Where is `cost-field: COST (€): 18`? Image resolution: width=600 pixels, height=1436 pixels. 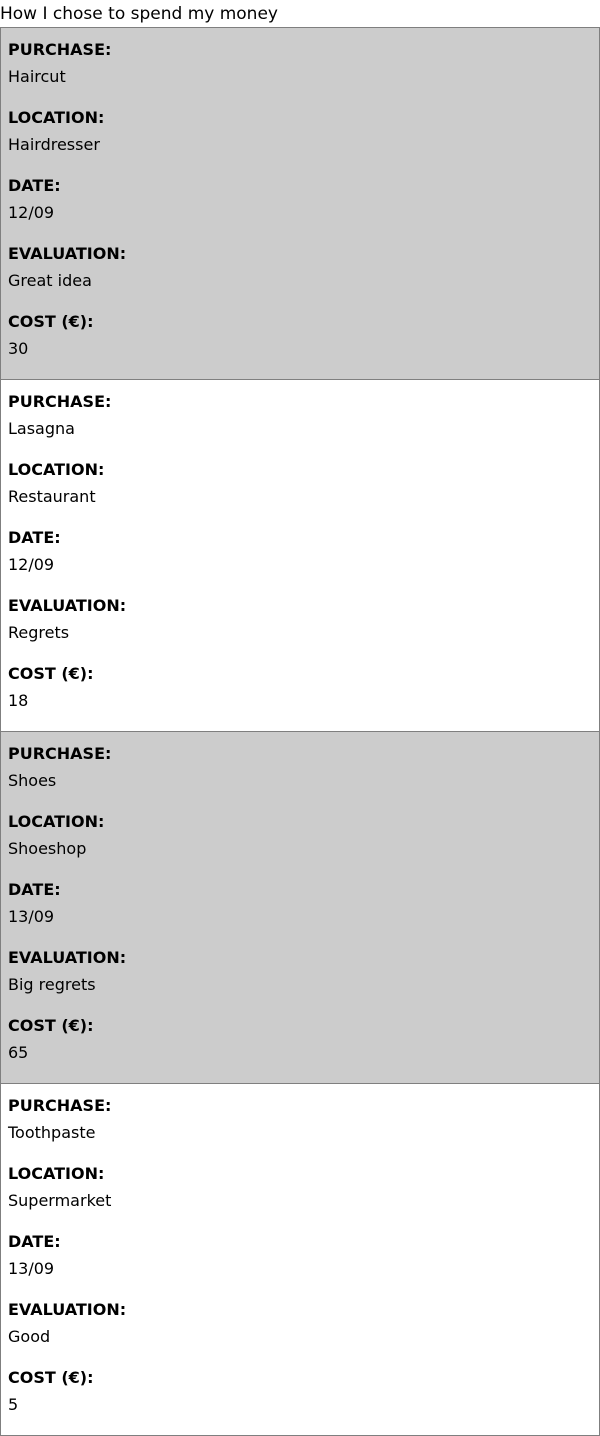
cost-field: COST (€): 18 is located at coordinates (300, 694).